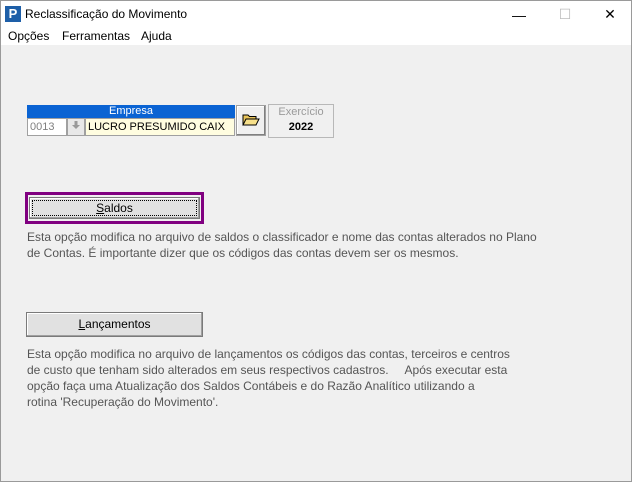  What do you see at coordinates (316, 36) in the screenshot?
I see `menu-bar: Opções Ferramentas Ajuda` at bounding box center [316, 36].